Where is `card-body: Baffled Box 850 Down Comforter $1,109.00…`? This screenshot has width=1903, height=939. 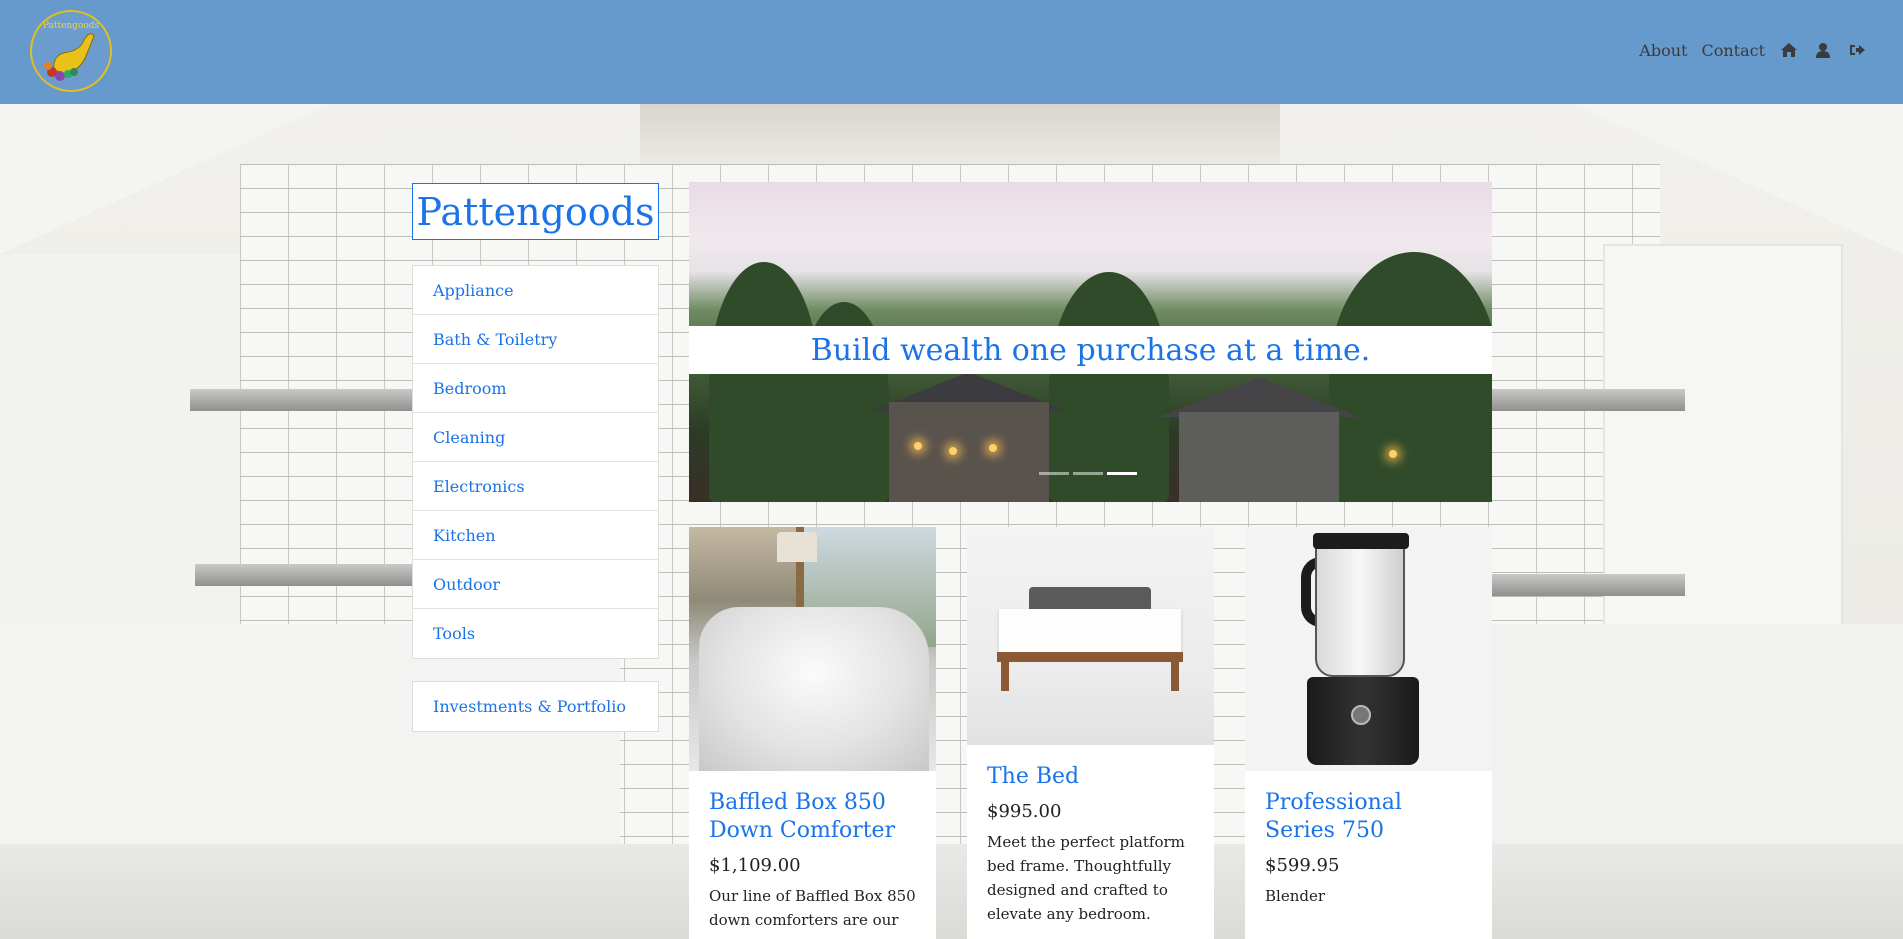 card-body: Baffled Box 850 Down Comforter $1,109.00… is located at coordinates (812, 851).